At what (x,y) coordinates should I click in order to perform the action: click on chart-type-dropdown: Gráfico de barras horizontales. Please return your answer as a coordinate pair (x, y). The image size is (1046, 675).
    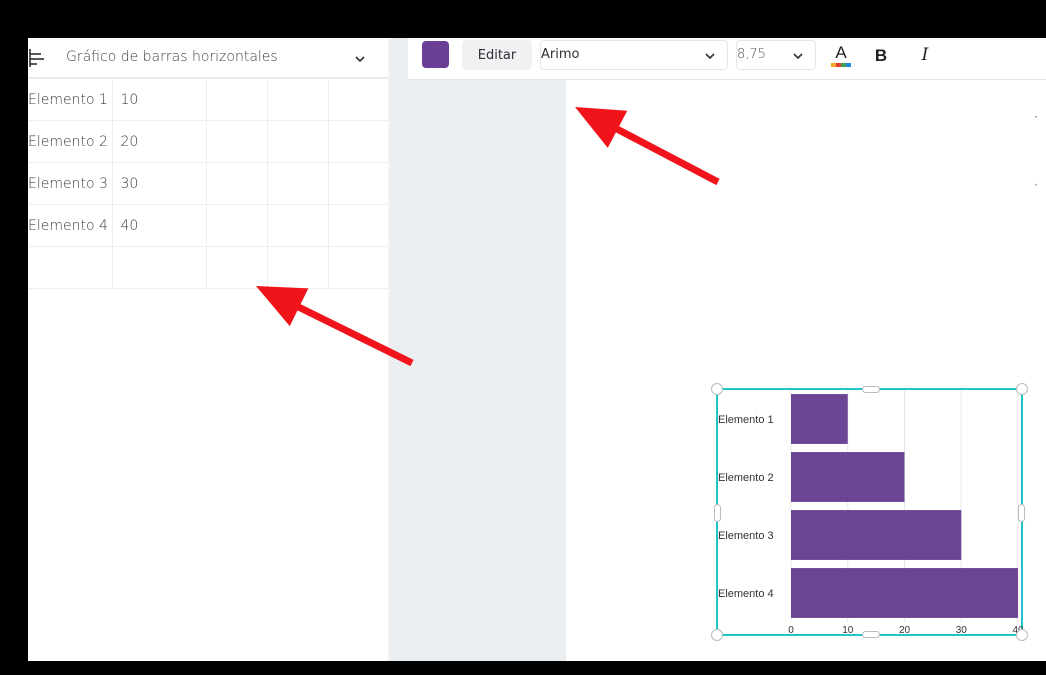
    Looking at the image, I should click on (209, 58).